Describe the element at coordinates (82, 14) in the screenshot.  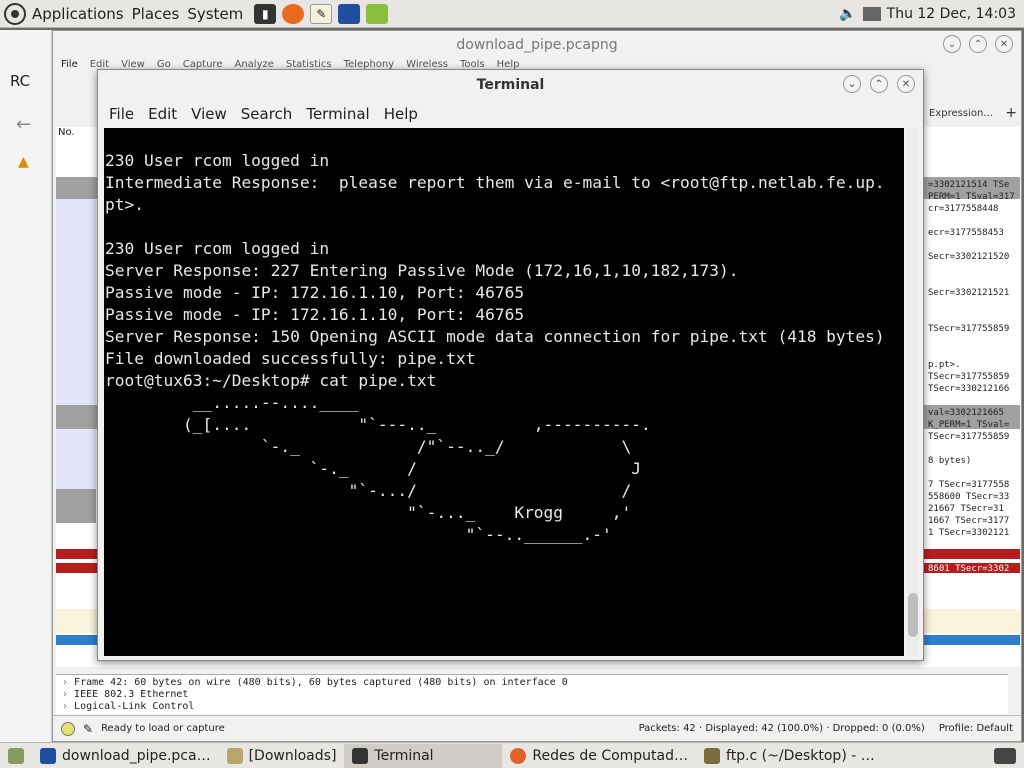
I see `applications-menu: Applications` at that location.